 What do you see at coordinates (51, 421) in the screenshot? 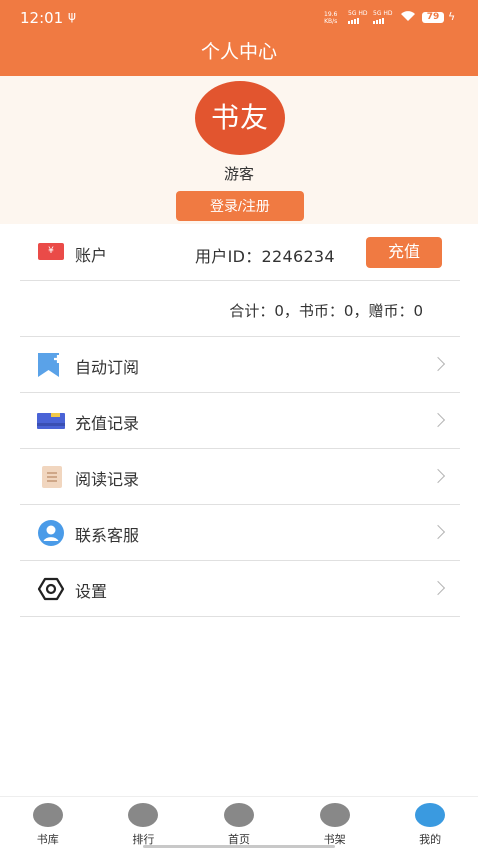
I see `wallet-card-icon` at bounding box center [51, 421].